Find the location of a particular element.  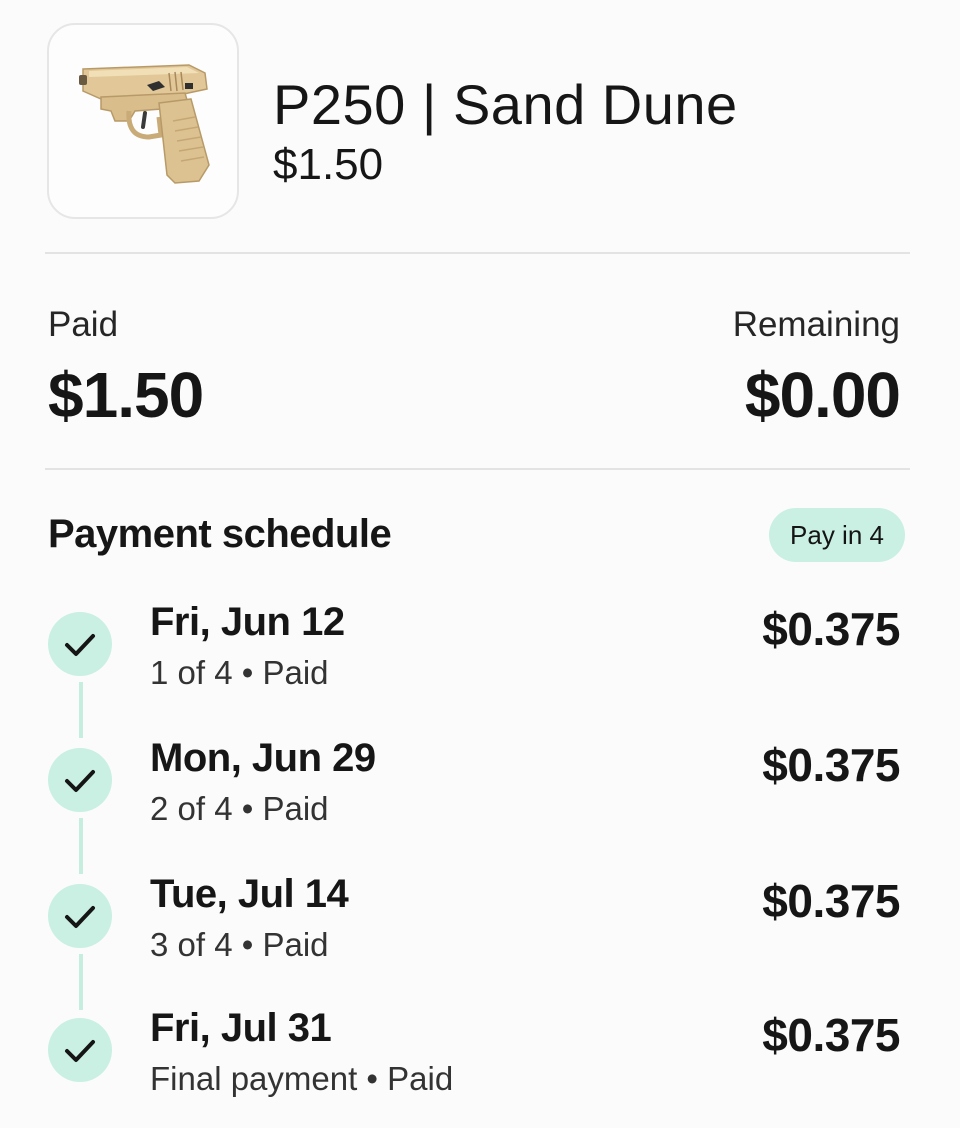

installment-row: Tue, Jul 14 3 of 4 • Paid $0.375 is located at coordinates (480, 933).